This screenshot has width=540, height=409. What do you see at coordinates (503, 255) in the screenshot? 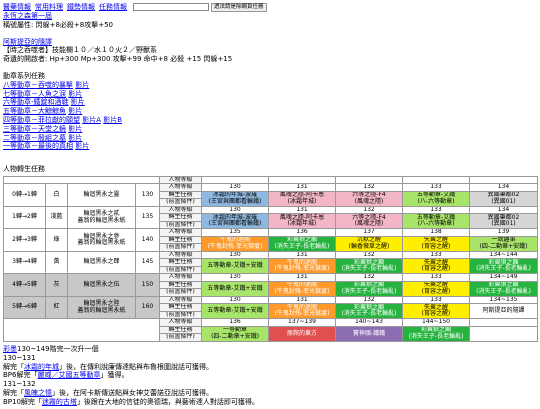
I see `level-cell: 134~144` at bounding box center [503, 255].